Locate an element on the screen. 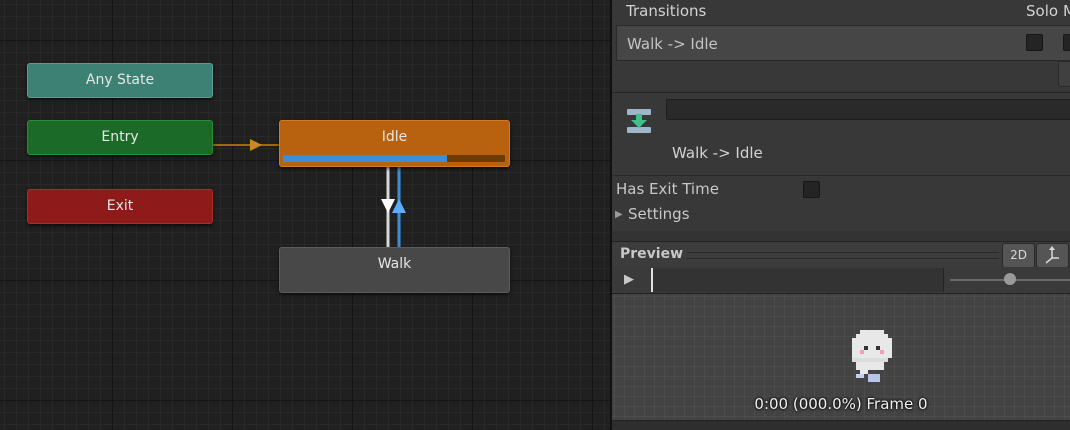 This screenshot has height=430, width=1070. preview-frame-info: 0:00 (000.0%) Frame 0 is located at coordinates (841, 404).